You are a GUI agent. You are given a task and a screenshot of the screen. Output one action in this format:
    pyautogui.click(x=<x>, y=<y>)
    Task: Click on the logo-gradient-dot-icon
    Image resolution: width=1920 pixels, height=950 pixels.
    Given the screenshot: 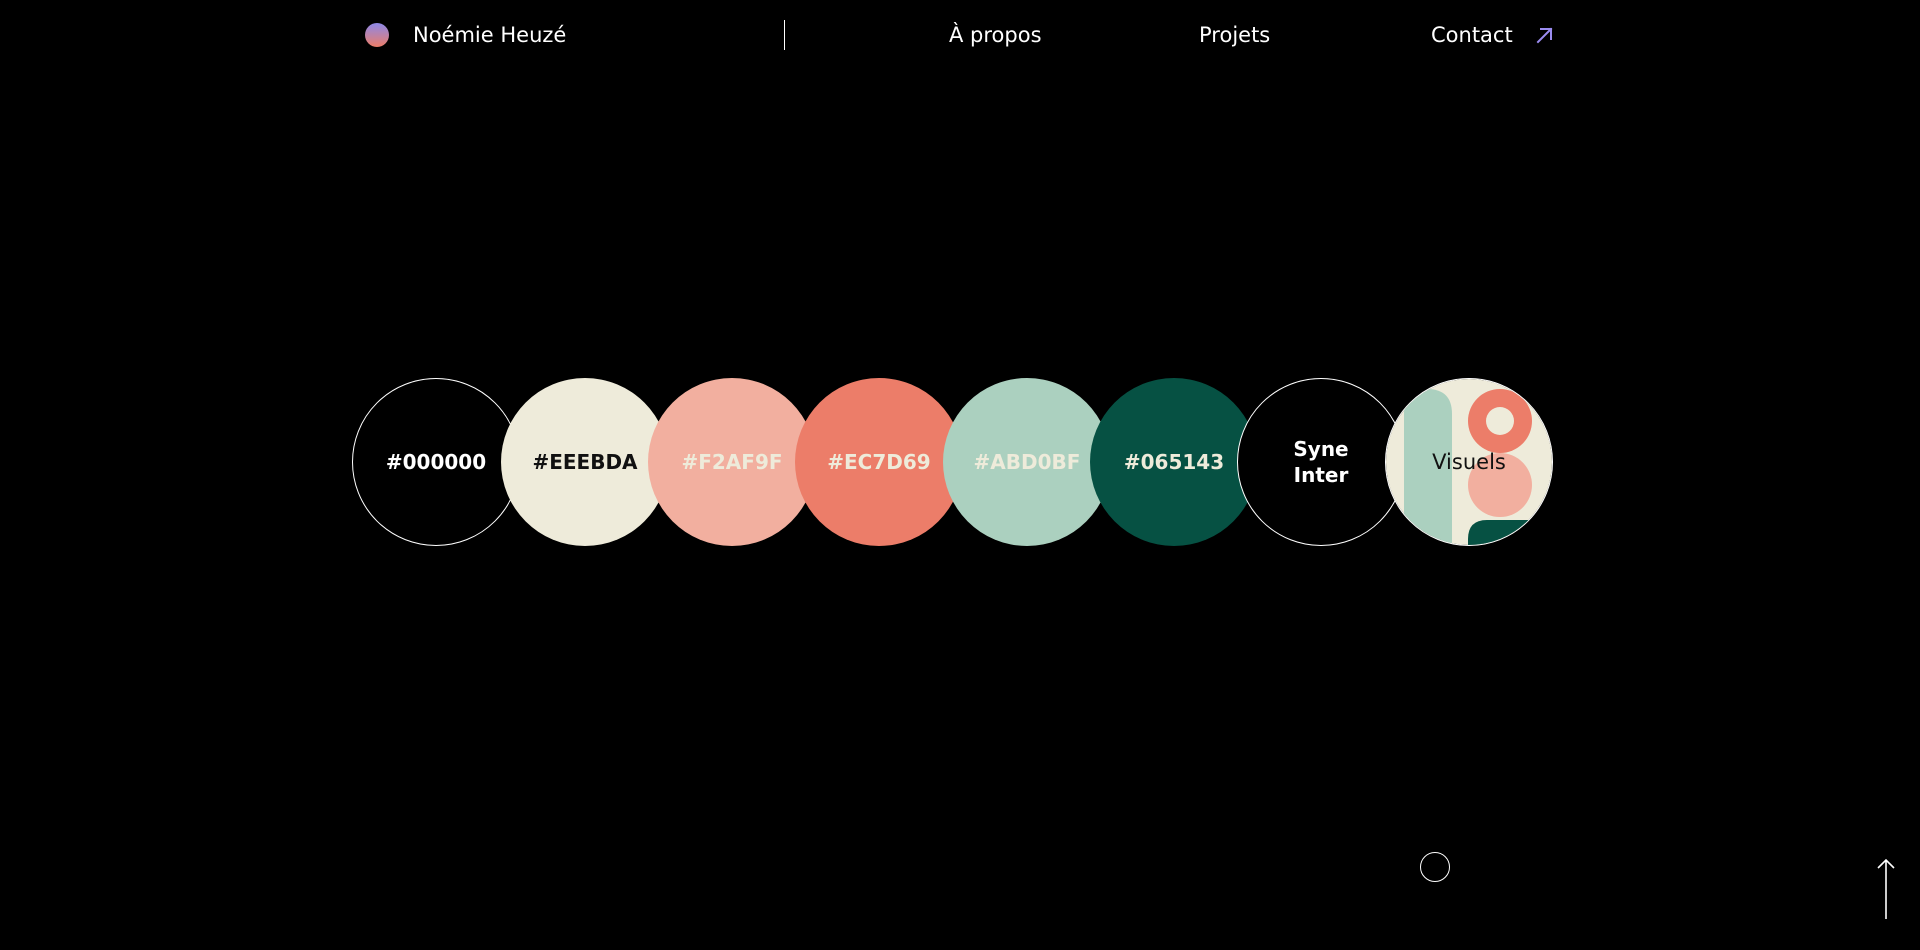 What is the action you would take?
    pyautogui.click(x=377, y=35)
    